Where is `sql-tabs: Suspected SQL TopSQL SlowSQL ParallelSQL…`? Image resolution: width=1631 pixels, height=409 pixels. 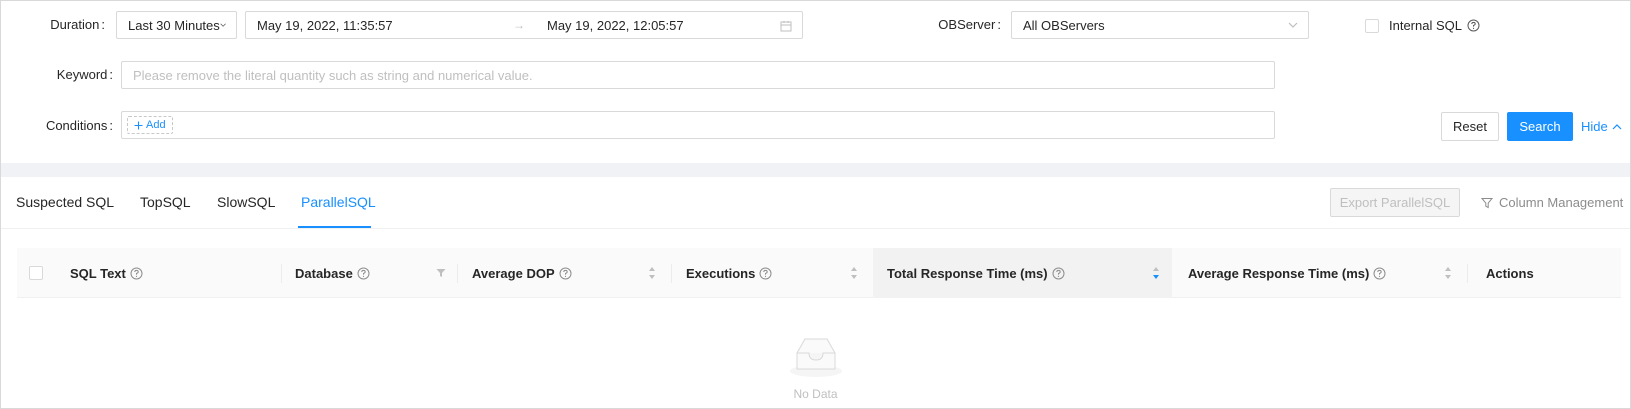
sql-tabs: Suspected SQL TopSQL SlowSQL ParallelSQL… is located at coordinates (815, 203).